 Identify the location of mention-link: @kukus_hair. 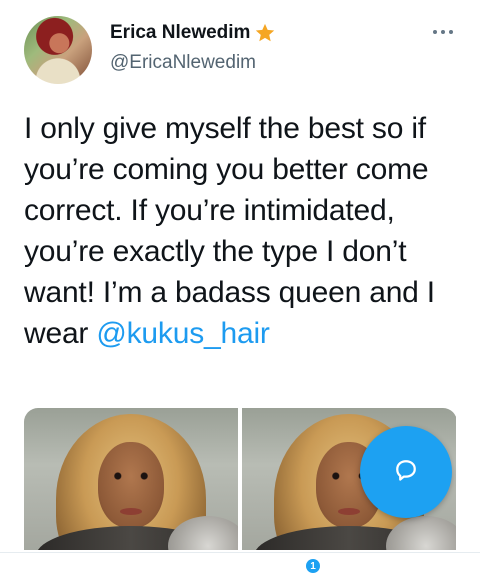
(183, 333).